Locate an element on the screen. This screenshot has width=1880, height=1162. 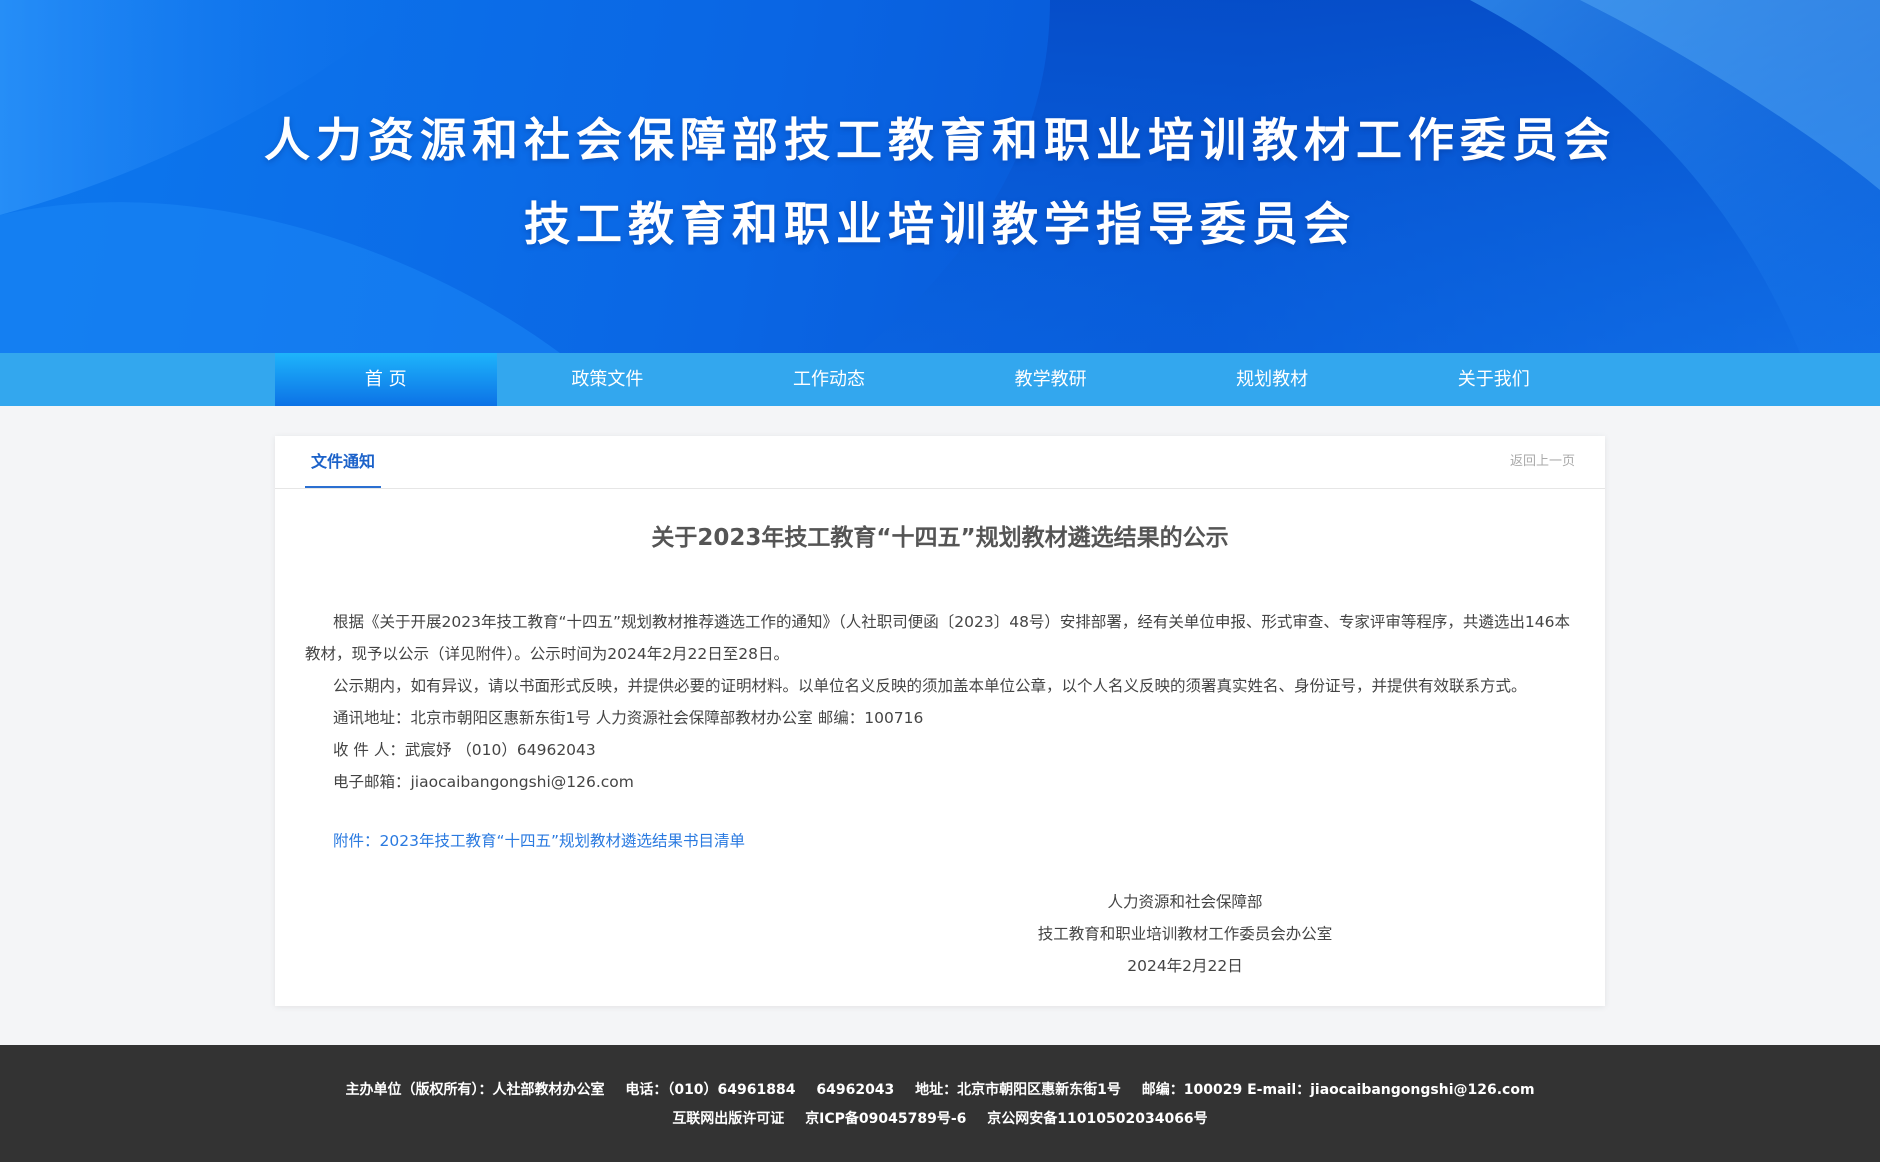
article-paragraph: 电子邮箱：jiaocaibangongshi@126.com is located at coordinates (483, 782).